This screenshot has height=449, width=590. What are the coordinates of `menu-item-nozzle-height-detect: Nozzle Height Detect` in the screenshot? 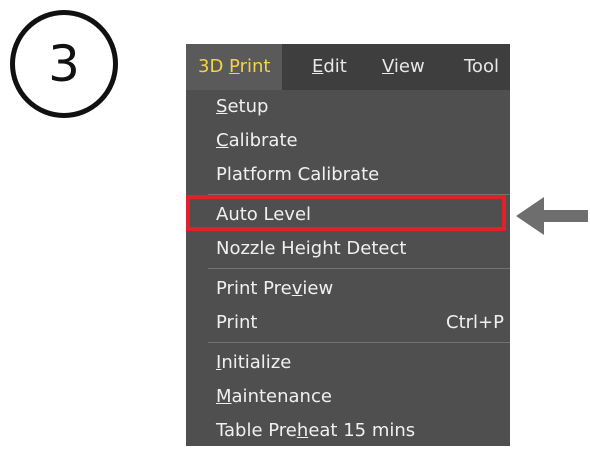 It's located at (311, 249).